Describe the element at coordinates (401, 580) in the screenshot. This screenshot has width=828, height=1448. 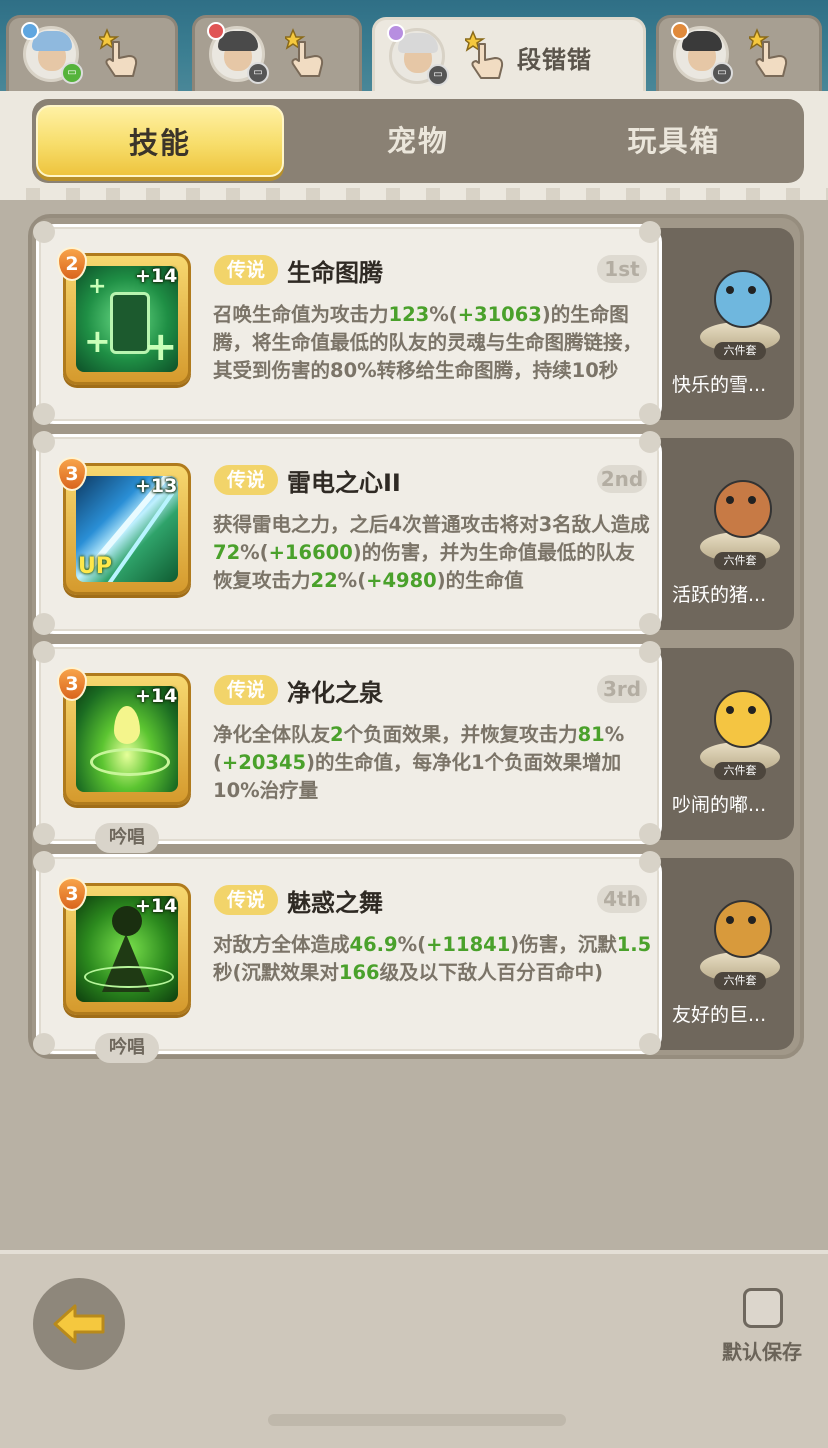
I see `skill-value: +4980` at that location.